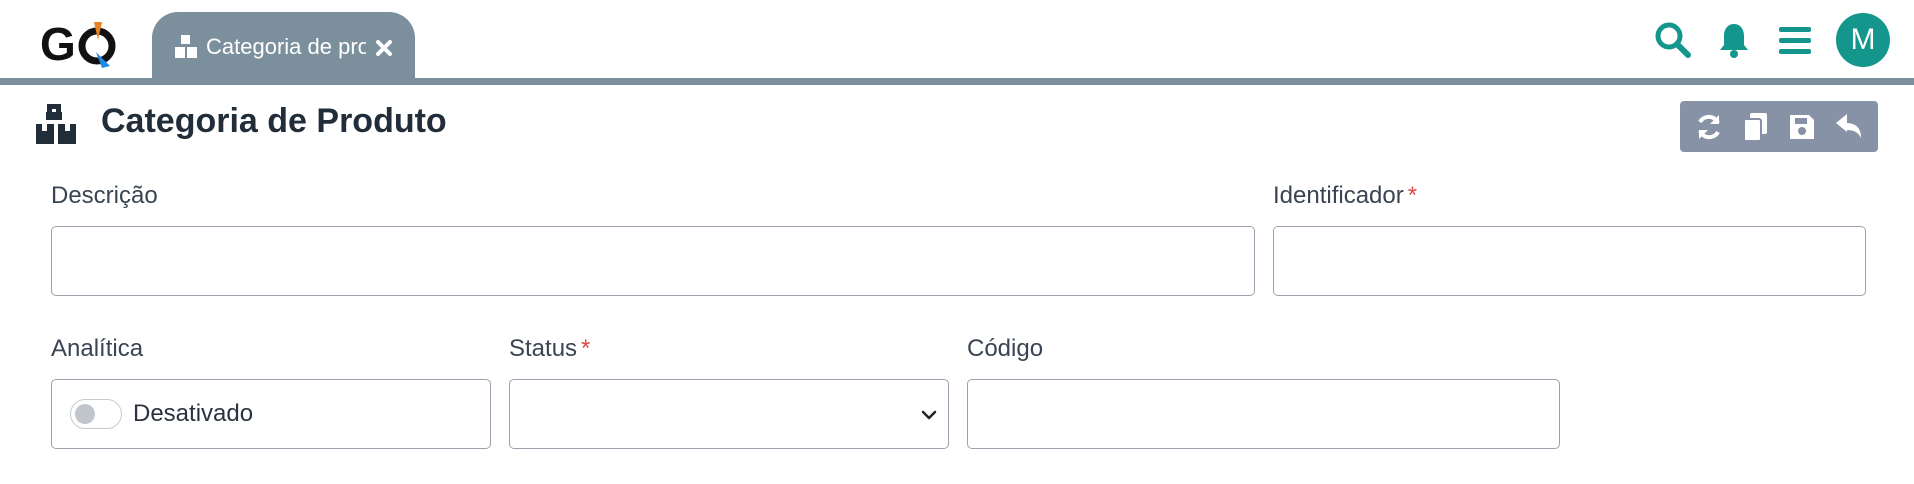  I want to click on status-label: Status *, so click(550, 348).